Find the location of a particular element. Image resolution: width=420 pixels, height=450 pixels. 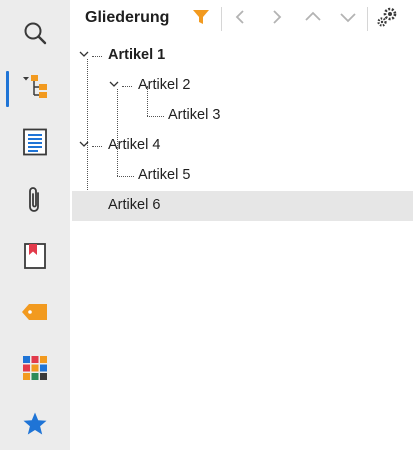

sidebar-item-bookmarks is located at coordinates (35, 258).